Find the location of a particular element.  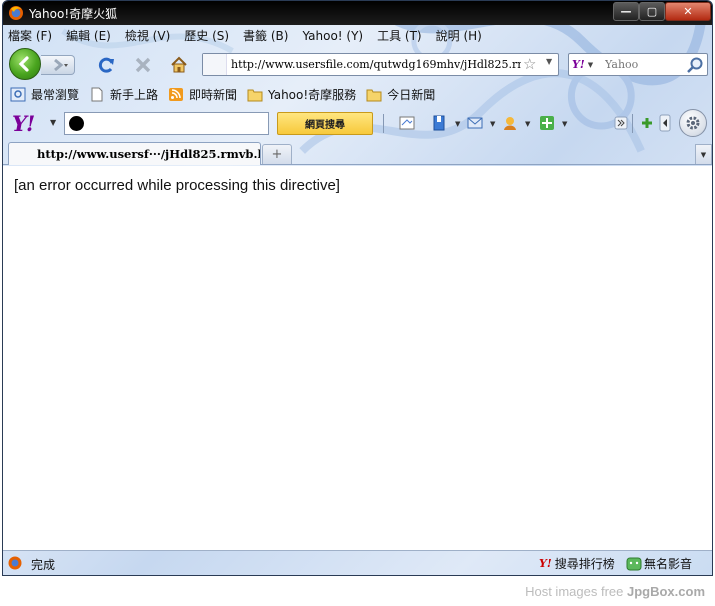

page-icon is located at coordinates (97, 94).